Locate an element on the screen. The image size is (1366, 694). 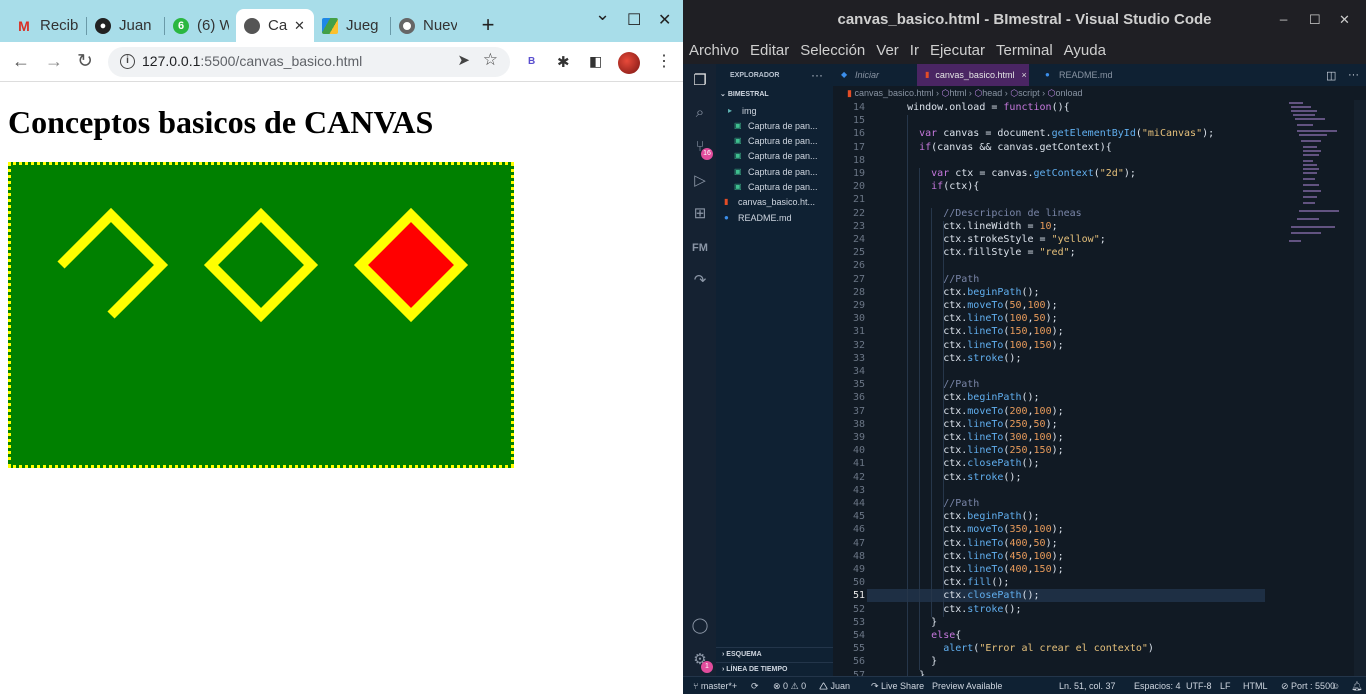
editor-scrollbar is located at coordinates (1360, 390).